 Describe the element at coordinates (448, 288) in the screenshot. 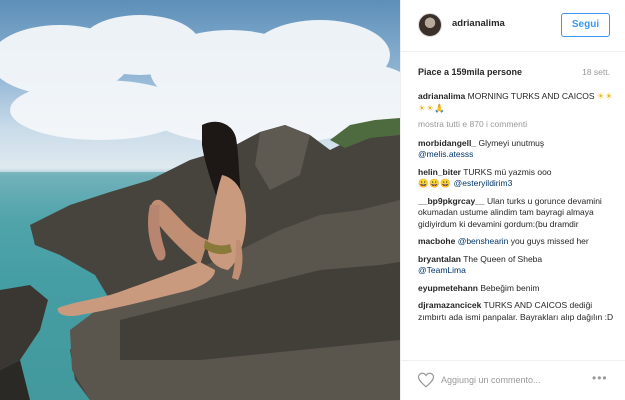

I see `comment-username: eyupmetehann` at that location.